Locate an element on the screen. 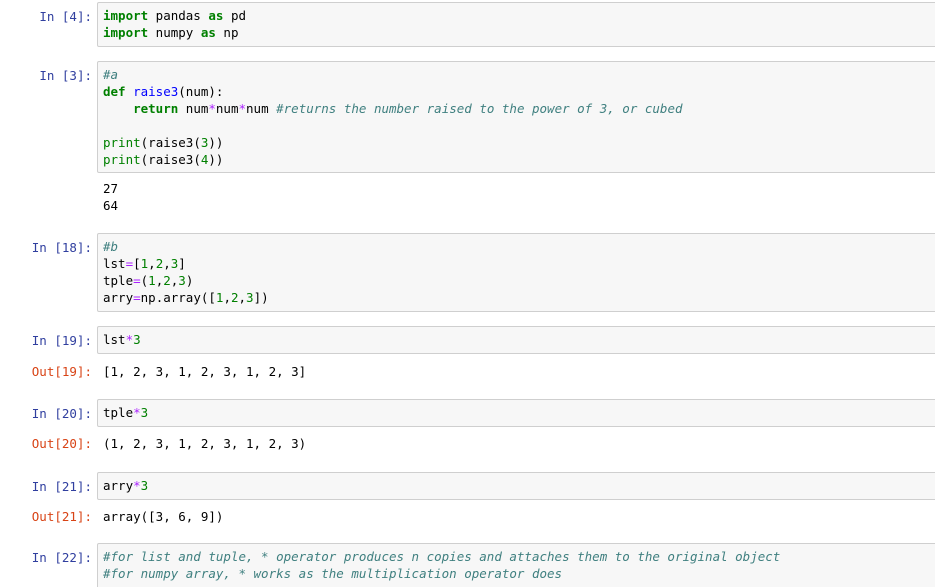 This screenshot has height=587, width=935. code-line: tple*3 is located at coordinates (517, 412).